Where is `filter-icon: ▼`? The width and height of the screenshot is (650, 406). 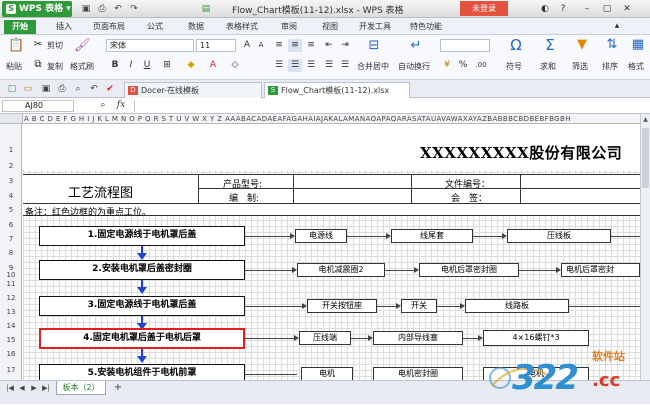
filter-icon: ▼ is located at coordinates (582, 45).